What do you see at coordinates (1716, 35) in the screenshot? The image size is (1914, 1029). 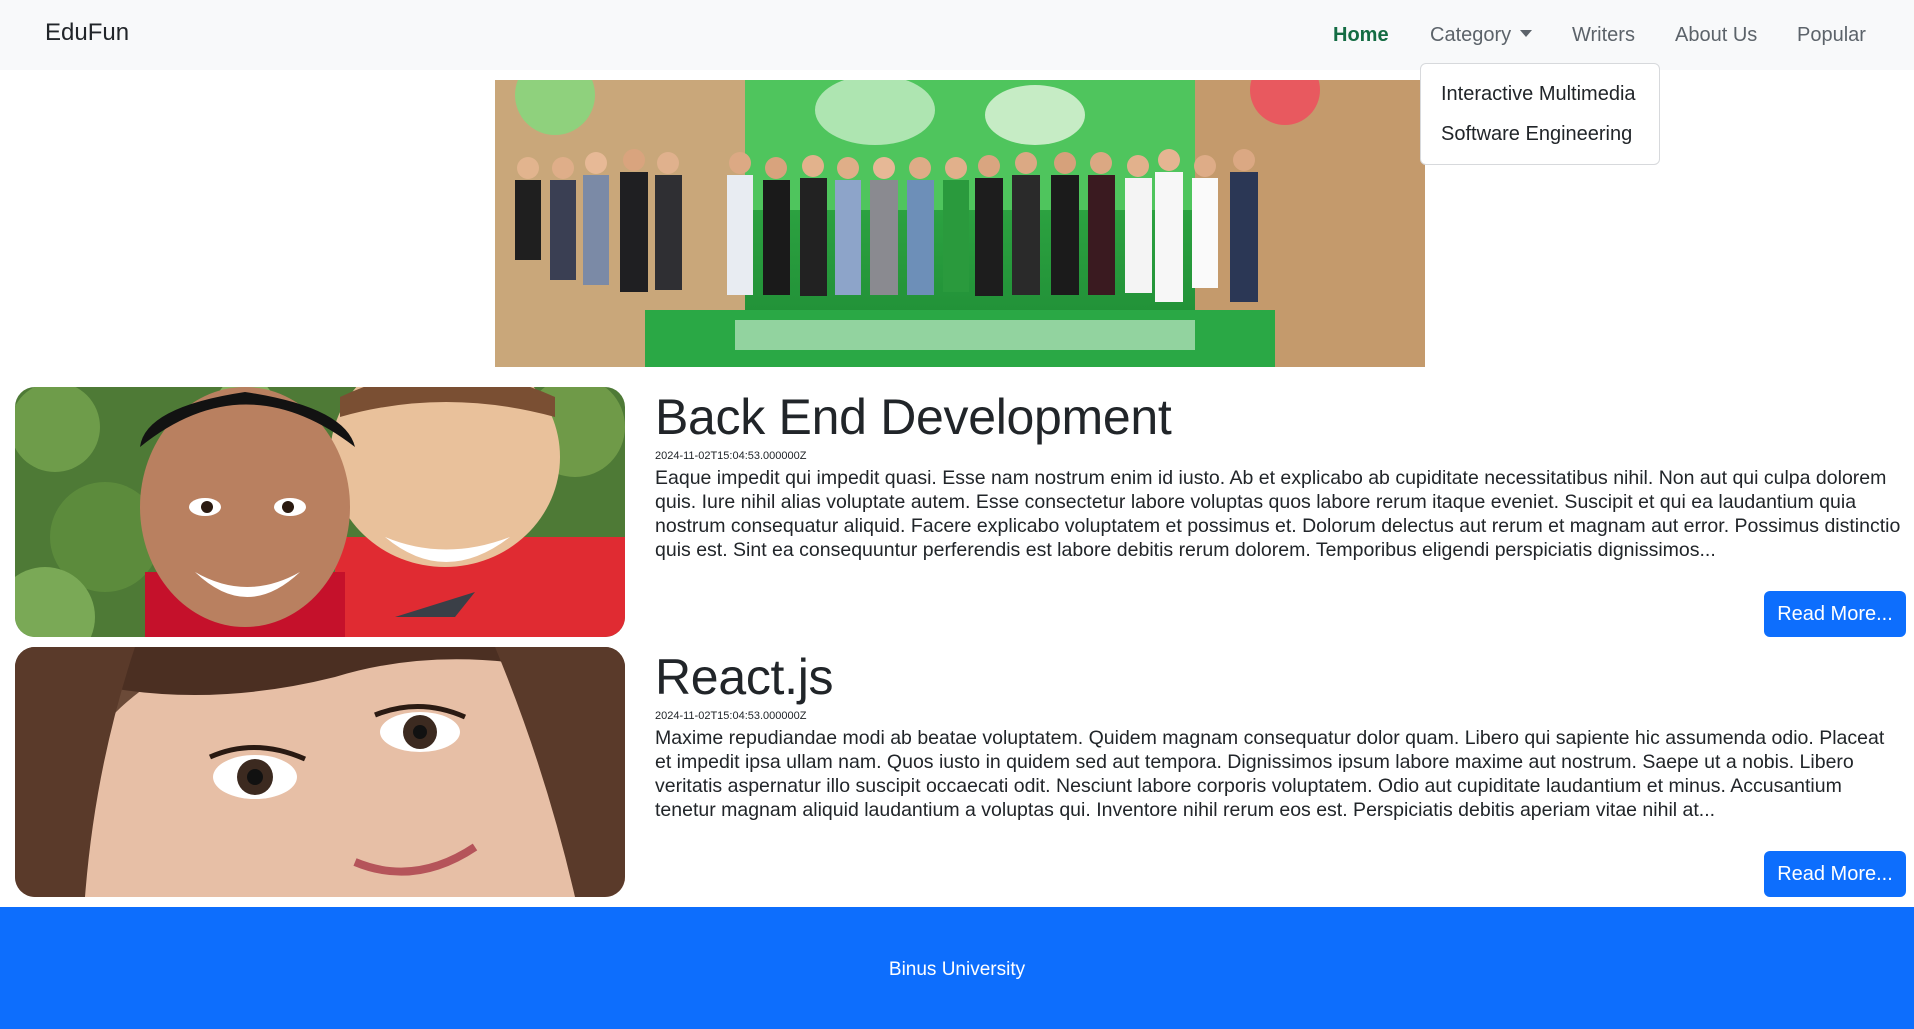 I see `nav-about-us: About Us` at bounding box center [1716, 35].